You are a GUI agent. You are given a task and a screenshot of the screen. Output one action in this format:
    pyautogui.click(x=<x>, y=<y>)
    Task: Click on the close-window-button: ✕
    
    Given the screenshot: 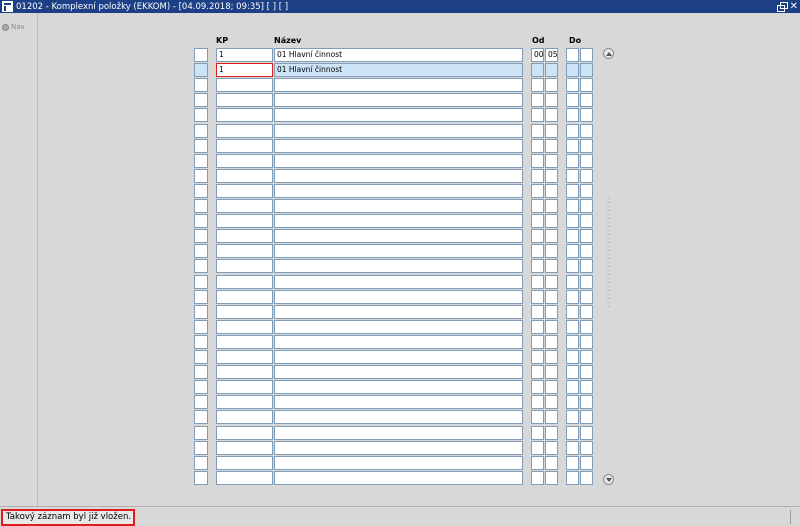 What is the action you would take?
    pyautogui.click(x=794, y=6)
    